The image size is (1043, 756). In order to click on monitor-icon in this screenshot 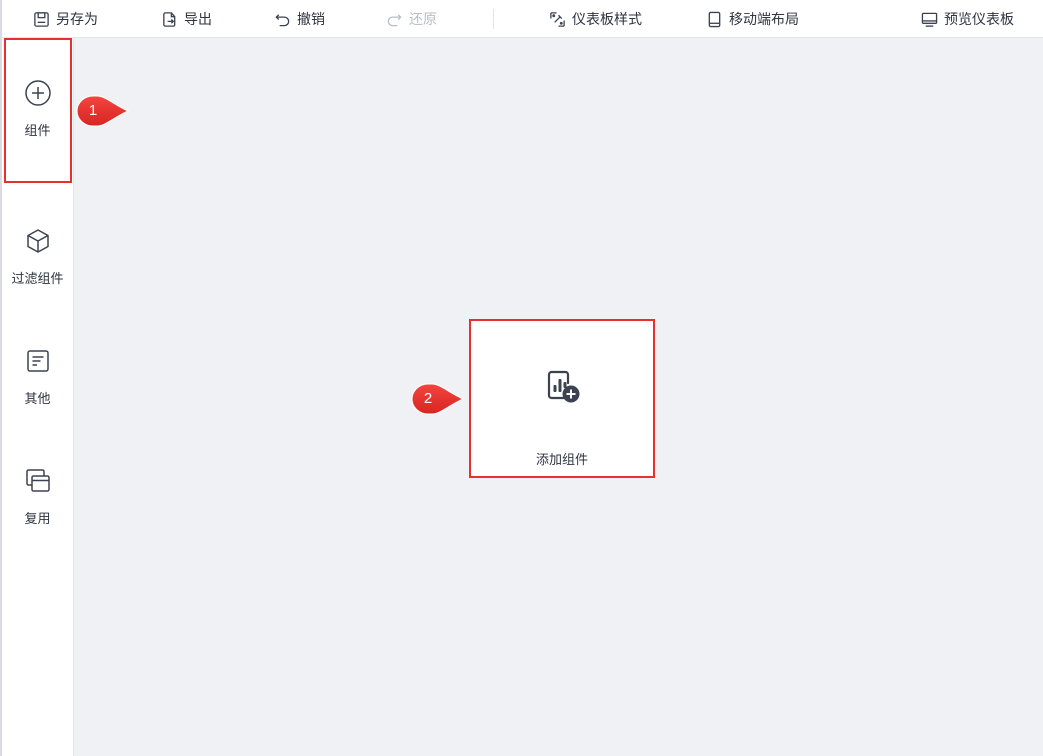, I will do `click(929, 19)`.